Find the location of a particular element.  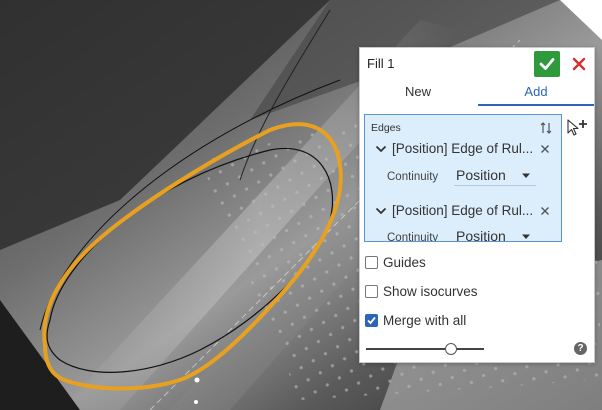

cancel-button is located at coordinates (579, 64).